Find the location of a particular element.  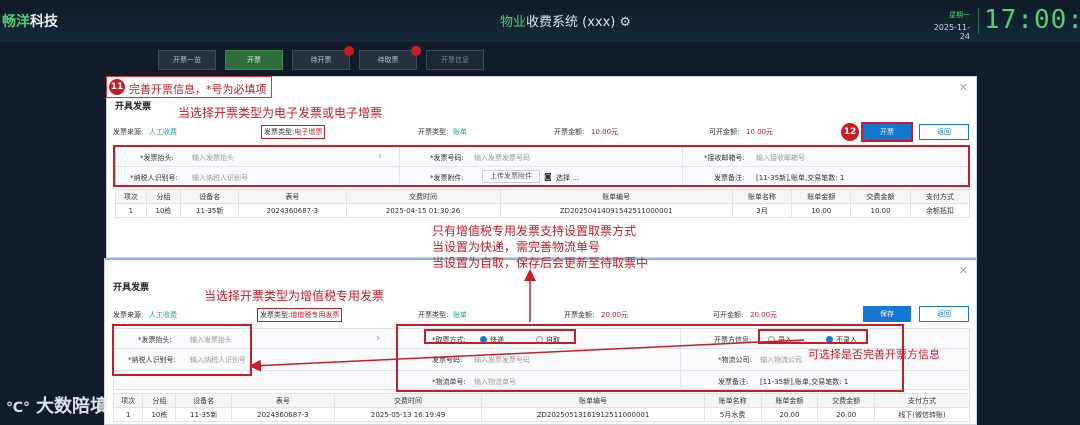

watermark-text: 大数陪墳 is located at coordinates (71, 406).